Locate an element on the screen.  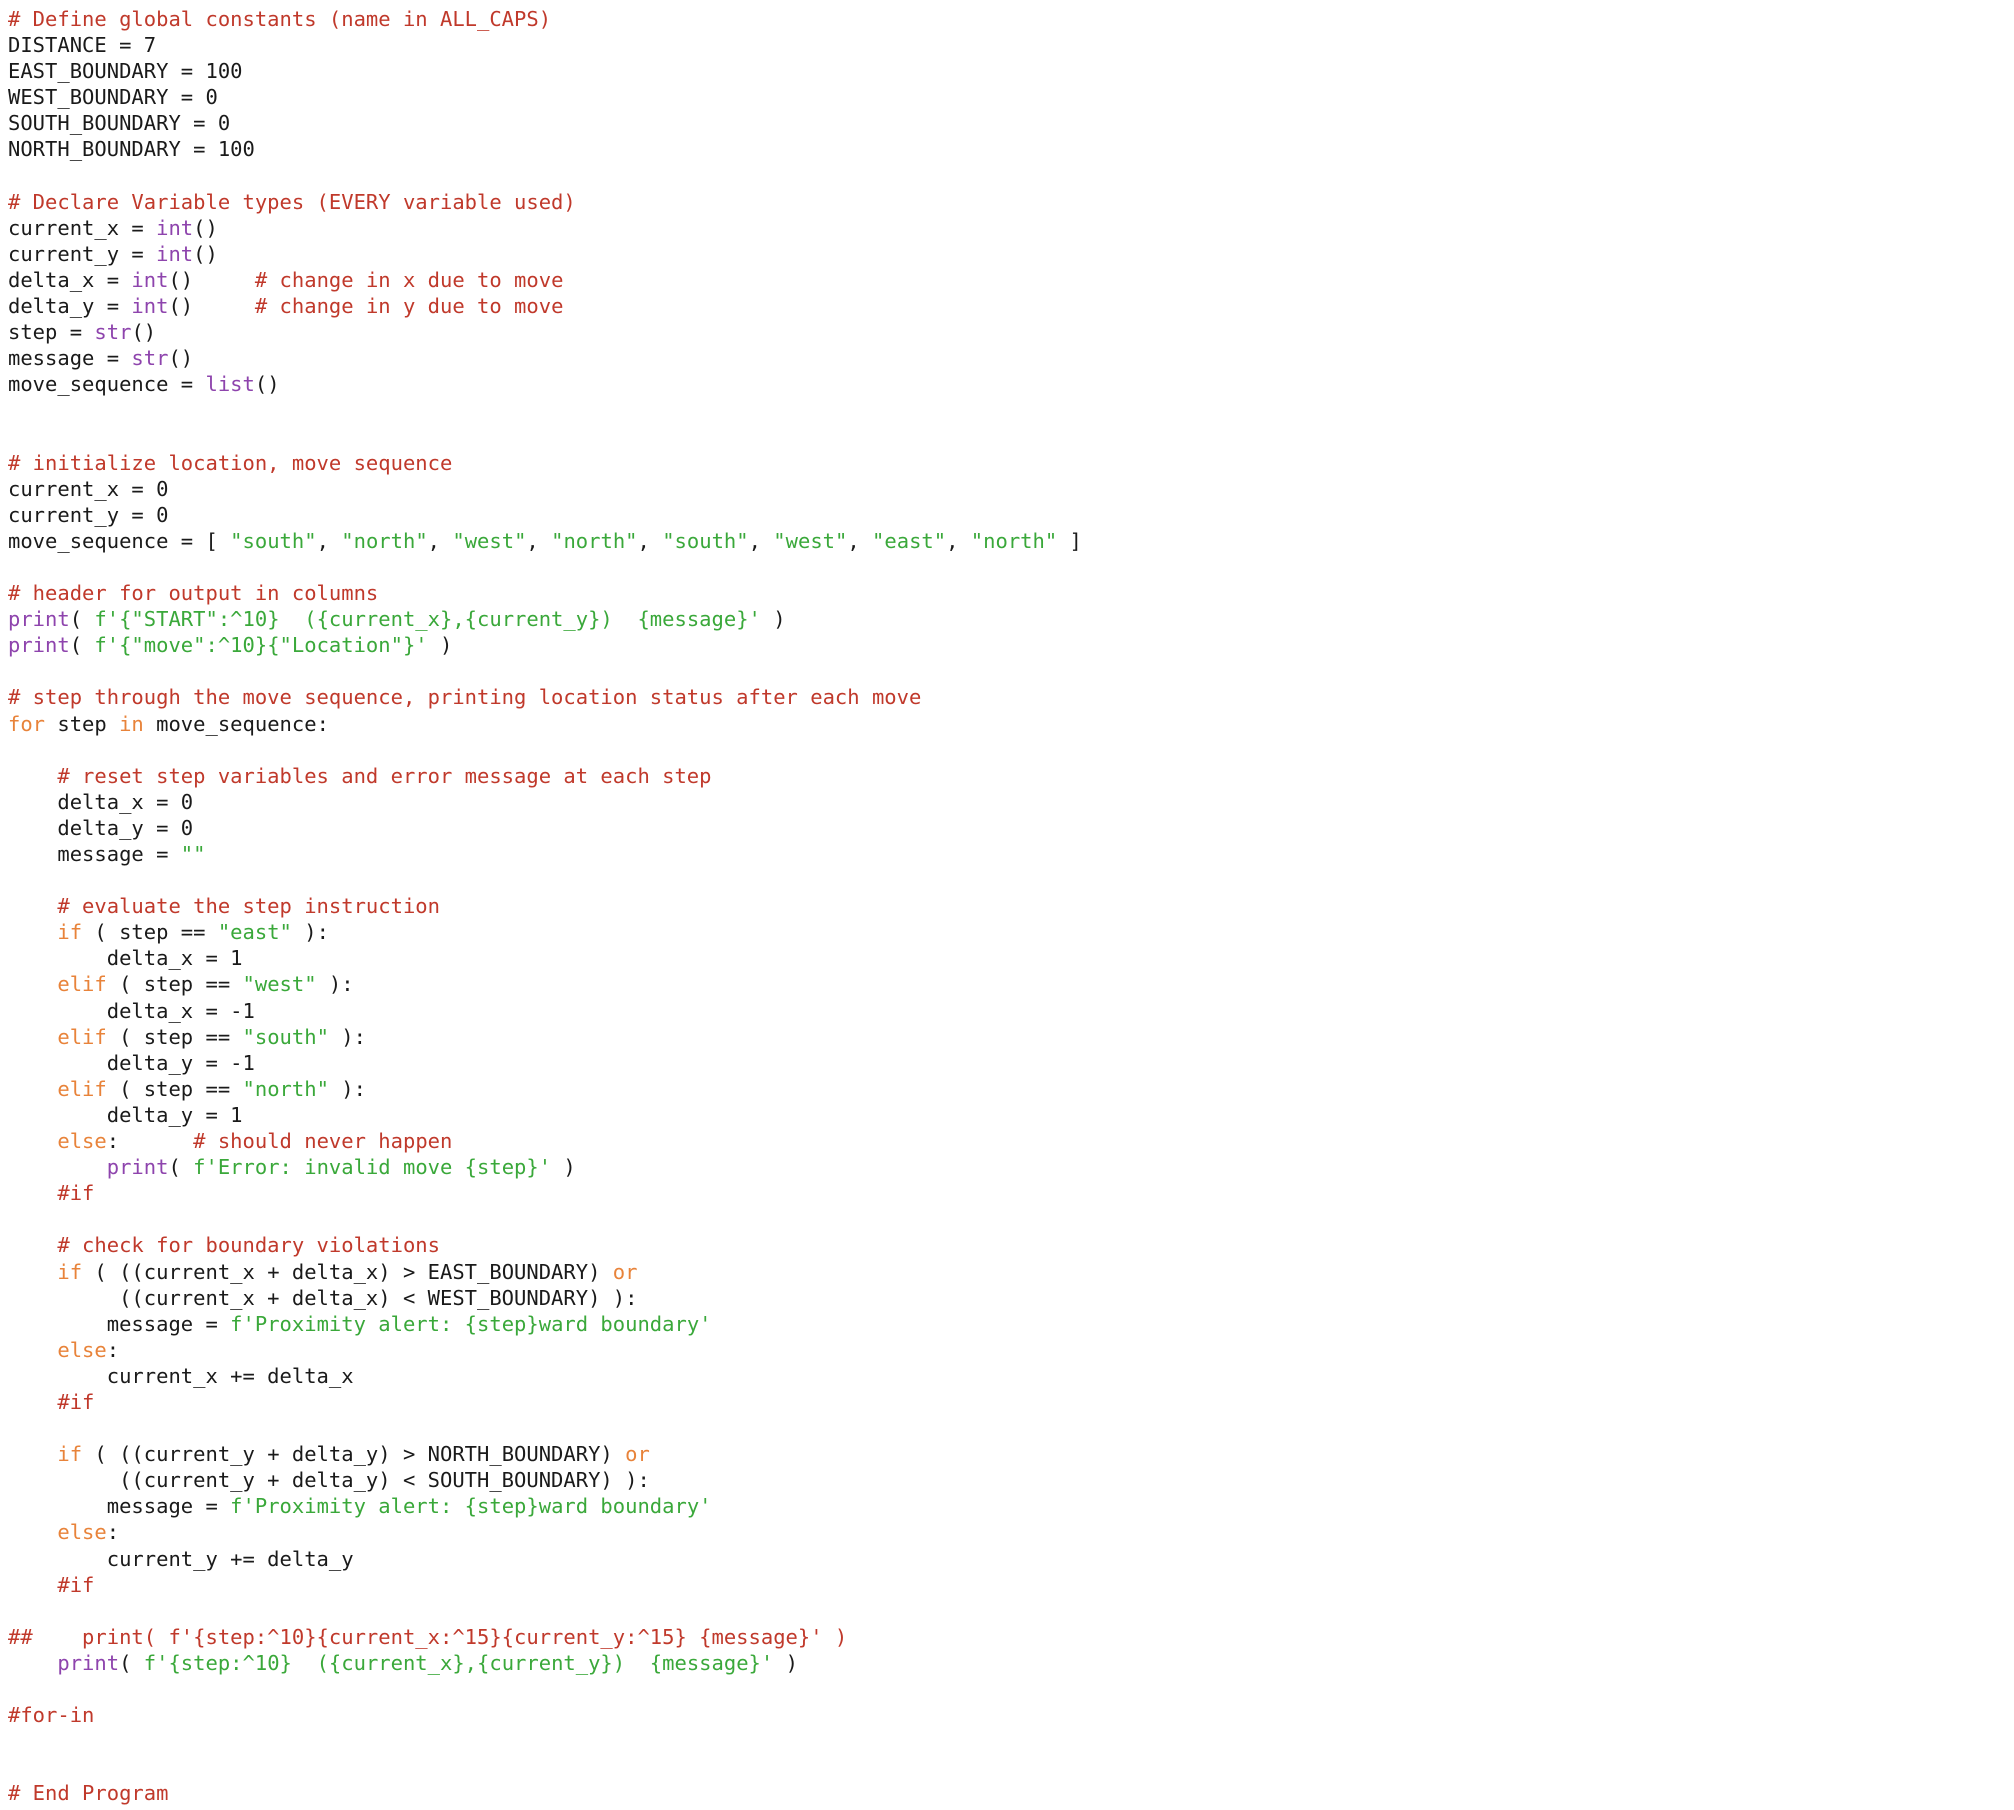
code-line: message = "" is located at coordinates (1011, 854).